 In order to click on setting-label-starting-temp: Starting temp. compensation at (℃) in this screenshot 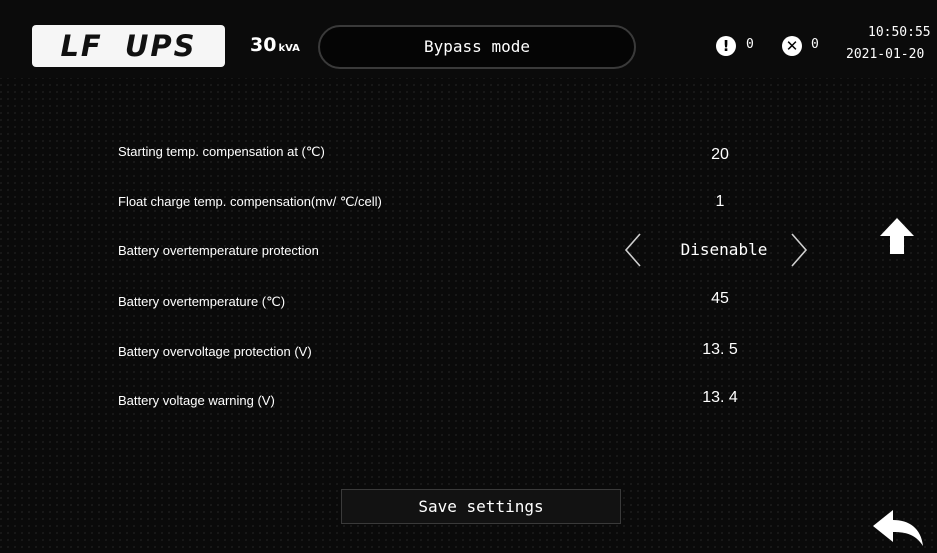, I will do `click(221, 151)`.